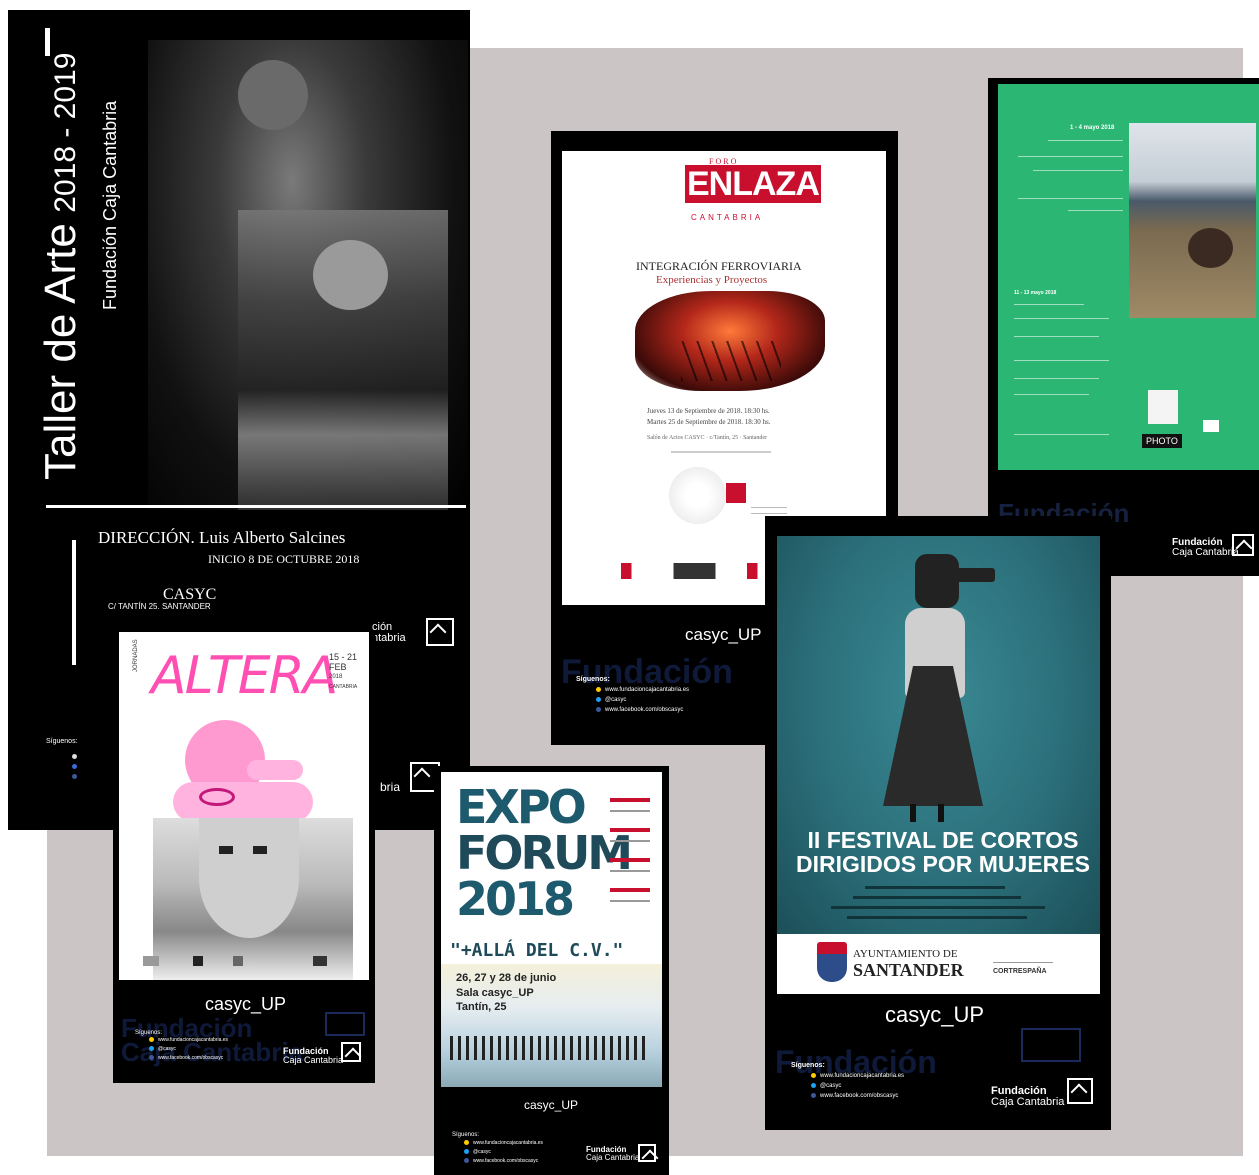 The image size is (1259, 1175). What do you see at coordinates (697, 495) in the screenshot?
I see `enlaza-globe-icon` at bounding box center [697, 495].